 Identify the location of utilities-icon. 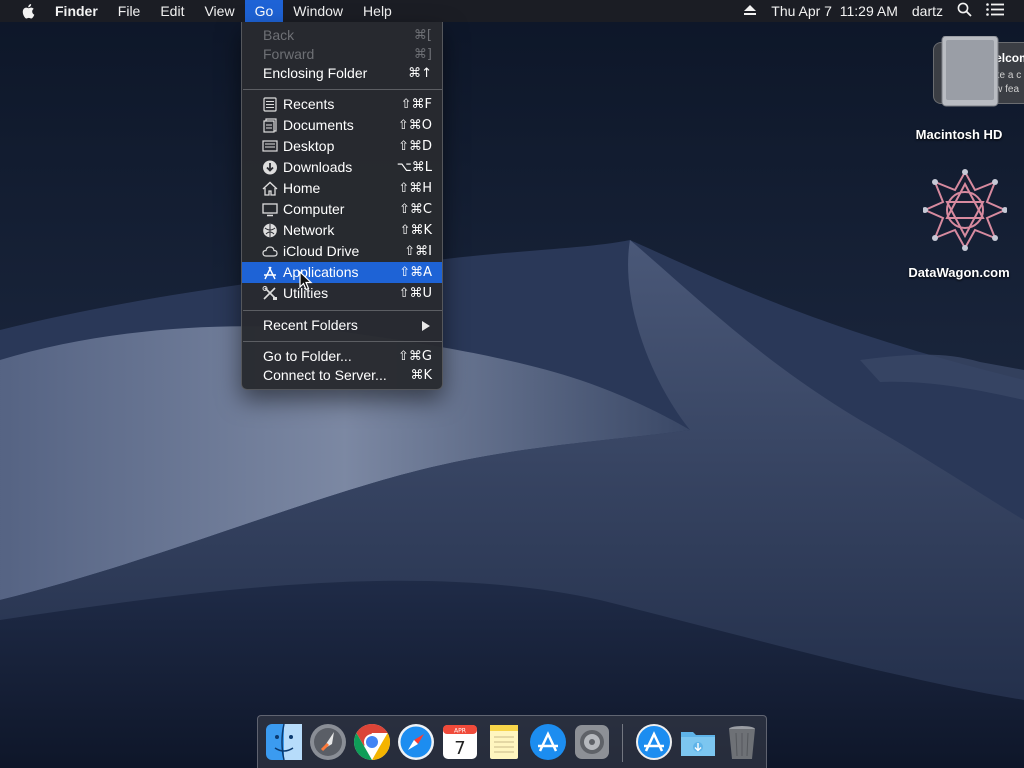
(269, 293).